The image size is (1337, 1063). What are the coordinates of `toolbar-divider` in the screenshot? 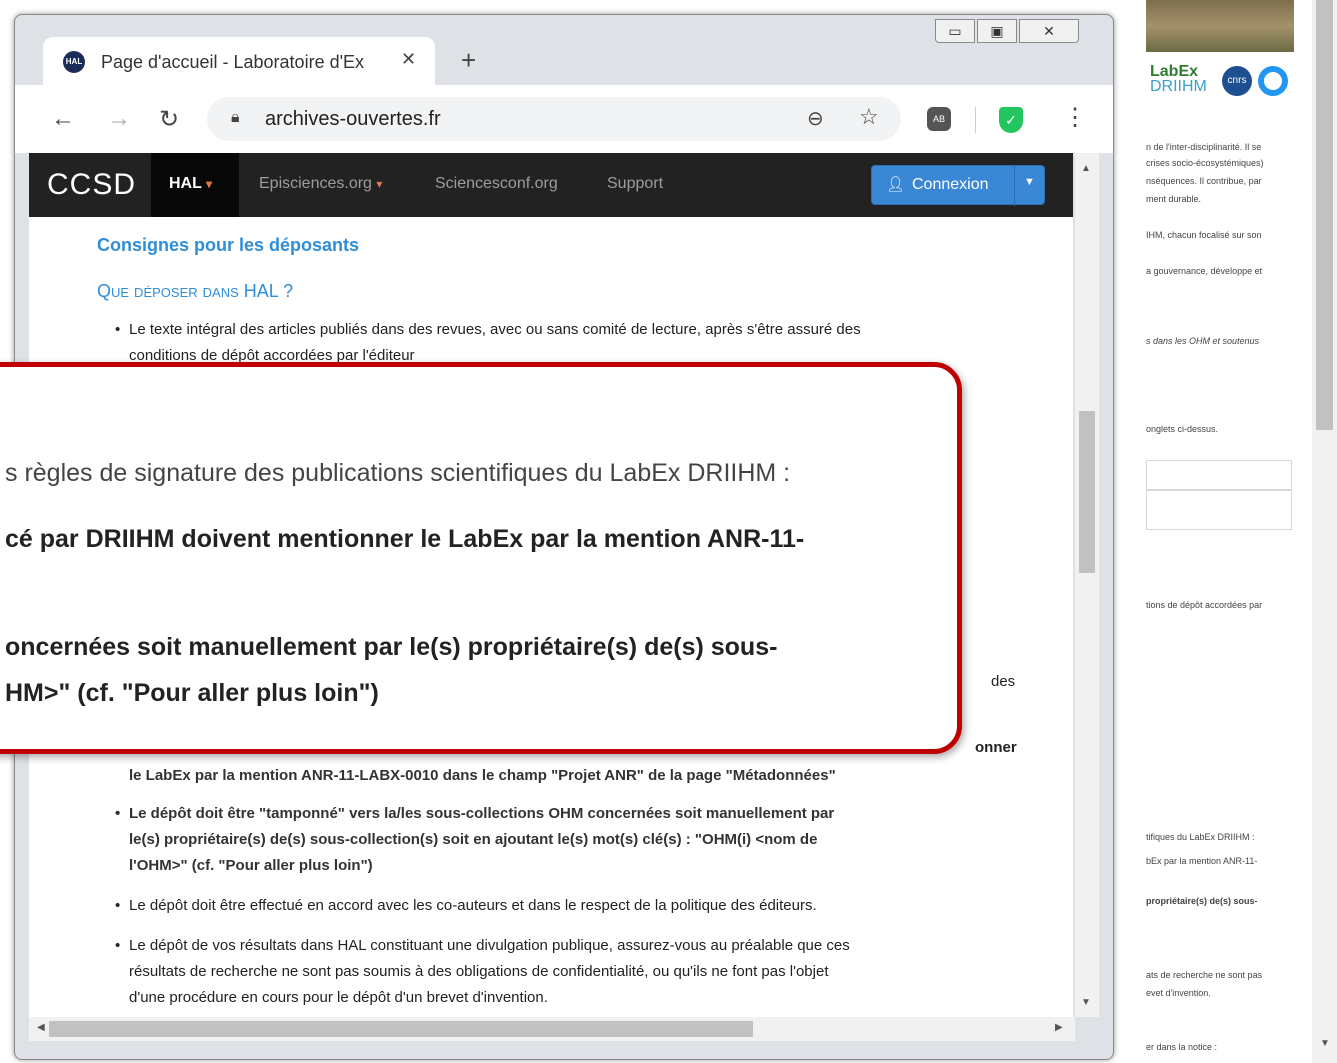 It's located at (975, 120).